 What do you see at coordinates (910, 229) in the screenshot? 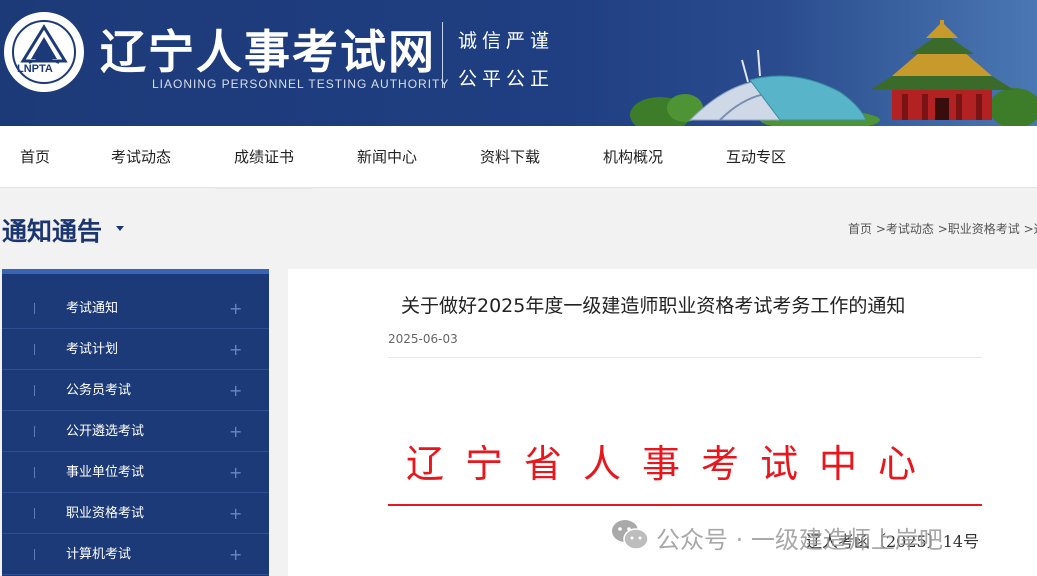
I see `breadcrumb-exam-news: 考试动态` at bounding box center [910, 229].